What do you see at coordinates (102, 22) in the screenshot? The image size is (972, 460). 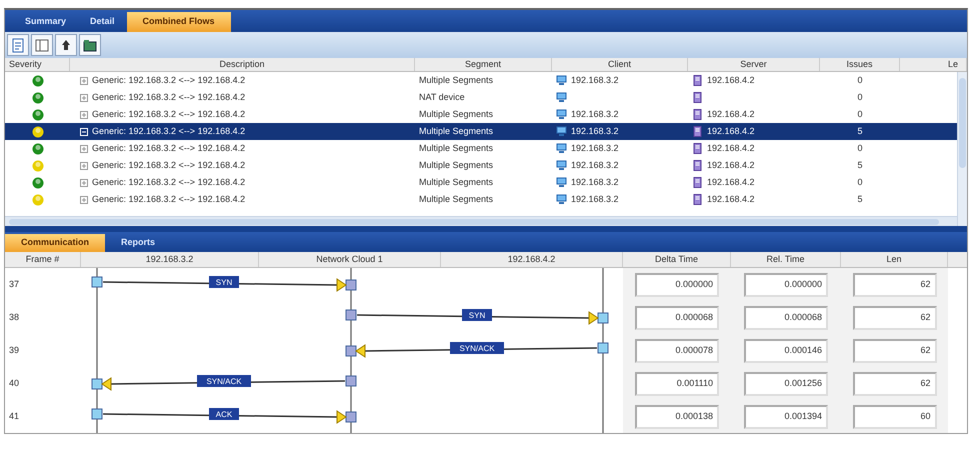 I see `tab: Detail` at bounding box center [102, 22].